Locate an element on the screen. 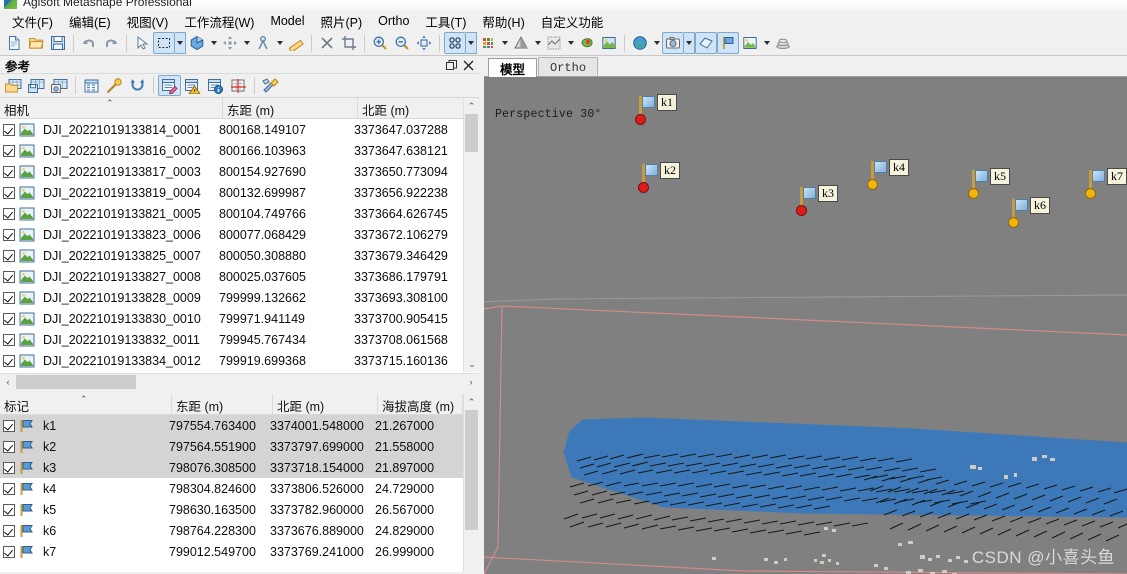  save-icon is located at coordinates (58, 43).